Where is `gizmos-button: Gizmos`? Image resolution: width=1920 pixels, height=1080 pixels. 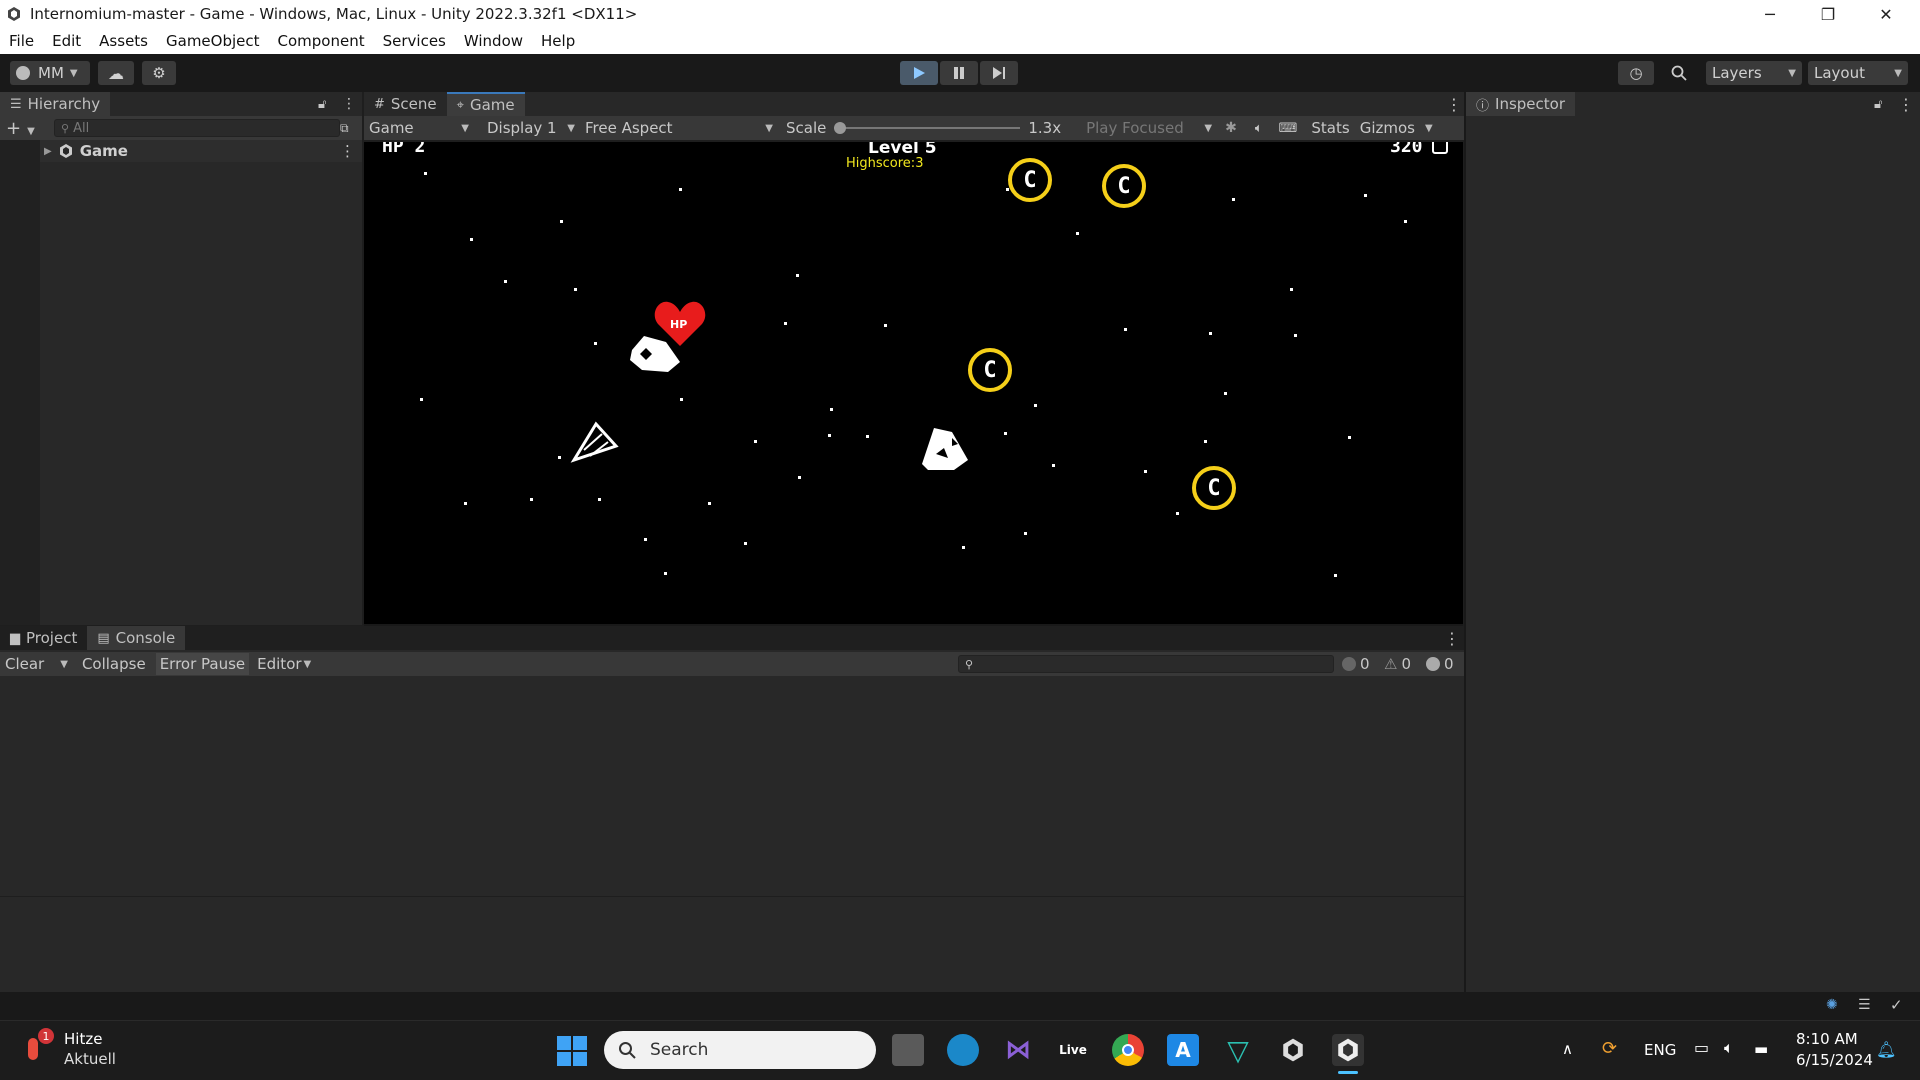 gizmos-button: Gizmos is located at coordinates (1387, 128).